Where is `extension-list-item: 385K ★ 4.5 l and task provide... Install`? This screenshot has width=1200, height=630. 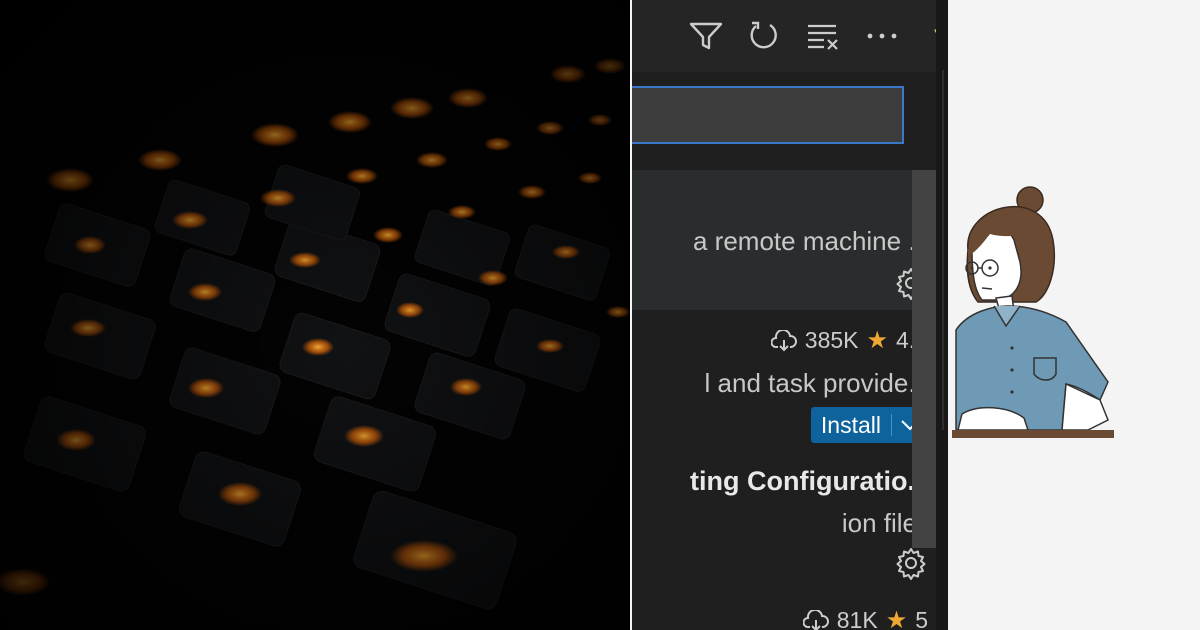
extension-list-item: 385K ★ 4.5 l and task provide... Install is located at coordinates (784, 380).